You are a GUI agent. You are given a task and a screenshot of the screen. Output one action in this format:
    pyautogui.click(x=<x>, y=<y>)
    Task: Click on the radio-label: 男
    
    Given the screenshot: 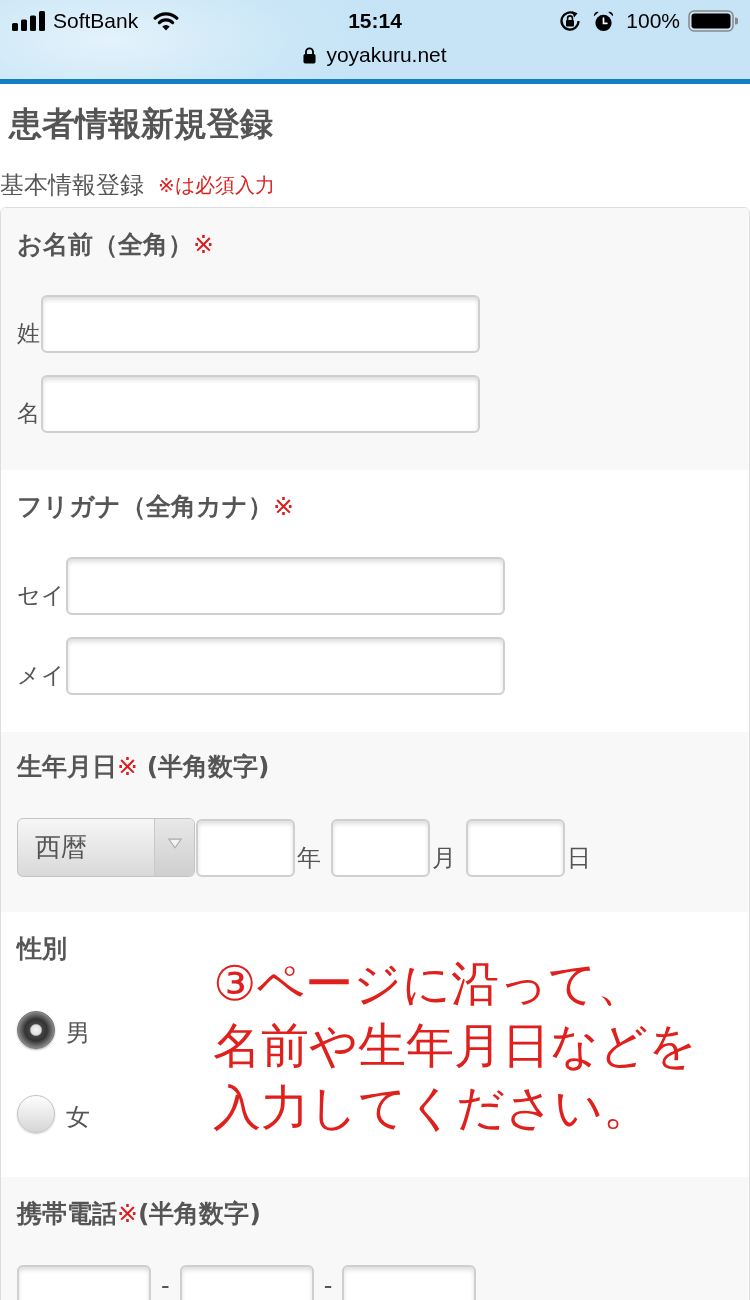 What is the action you would take?
    pyautogui.click(x=78, y=1033)
    